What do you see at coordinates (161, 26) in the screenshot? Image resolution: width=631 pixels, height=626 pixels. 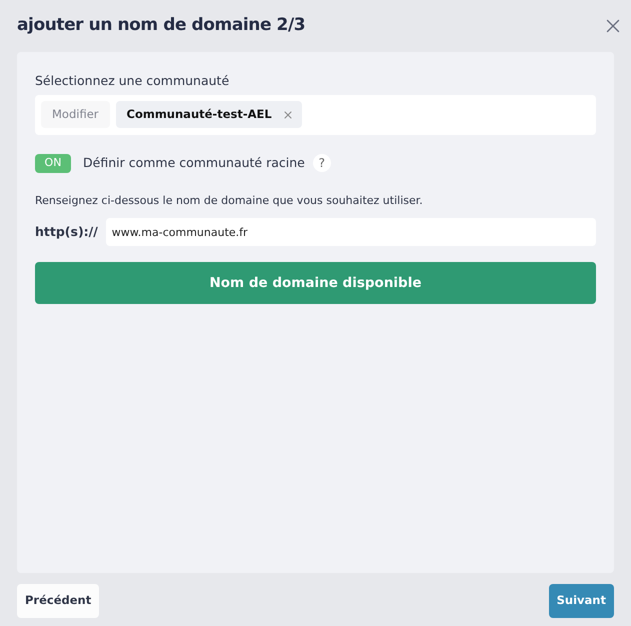 I see `dialog-title: ajouter un nom de domaine 2/3` at bounding box center [161, 26].